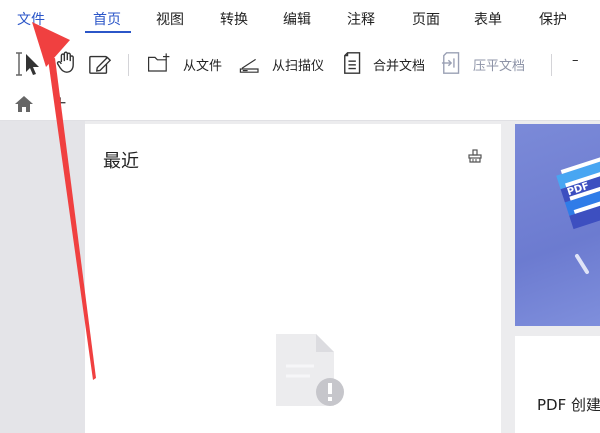  What do you see at coordinates (453, 63) in the screenshot?
I see `flatten-docs-icon` at bounding box center [453, 63].